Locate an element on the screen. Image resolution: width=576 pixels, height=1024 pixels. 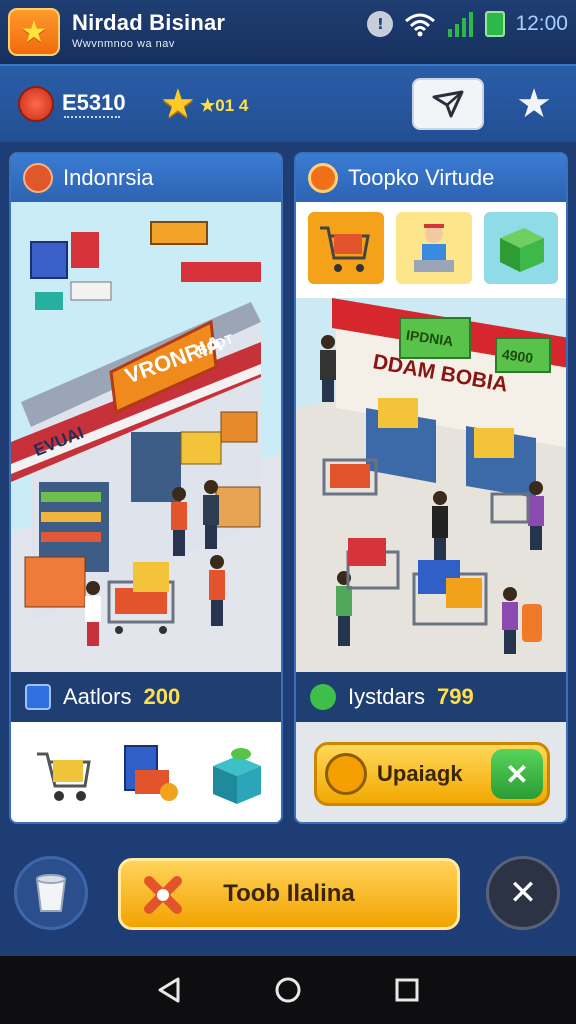
panel-header: Toopko Virtude is located at coordinates (431, 178).